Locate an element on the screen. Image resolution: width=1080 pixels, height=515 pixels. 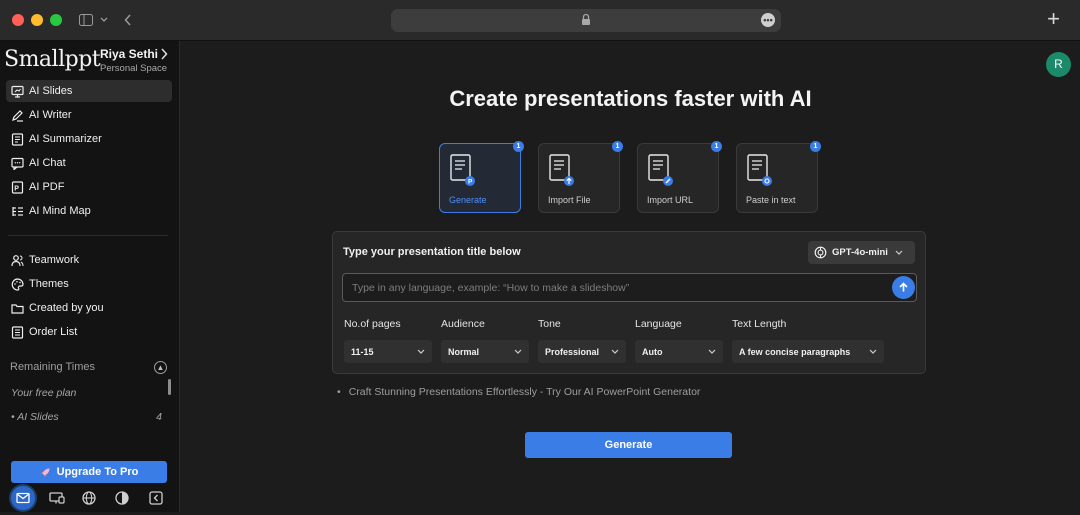
close-window-button is located at coordinates (18, 20).